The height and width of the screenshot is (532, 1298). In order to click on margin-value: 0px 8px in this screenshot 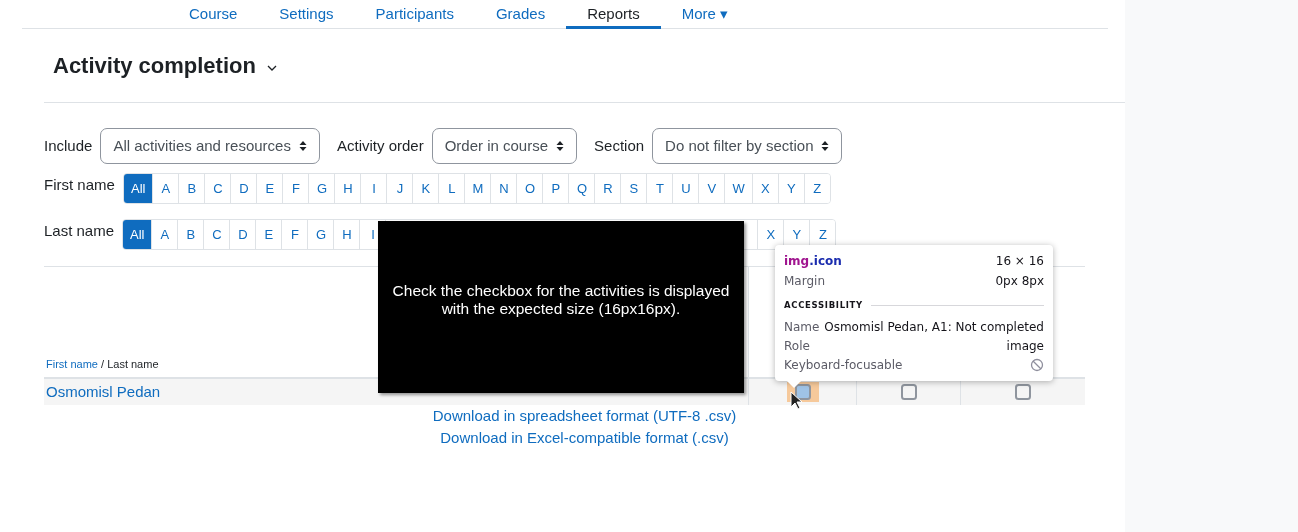, I will do `click(1019, 281)`.